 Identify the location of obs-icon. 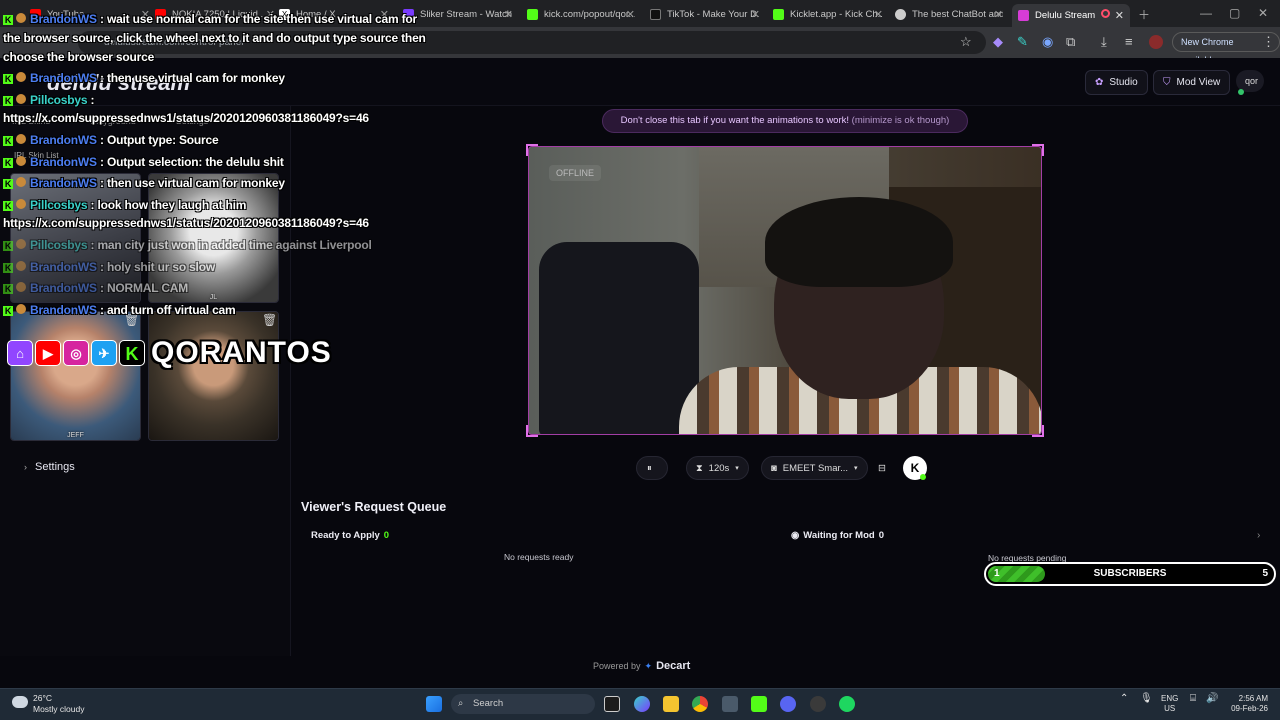
(818, 704).